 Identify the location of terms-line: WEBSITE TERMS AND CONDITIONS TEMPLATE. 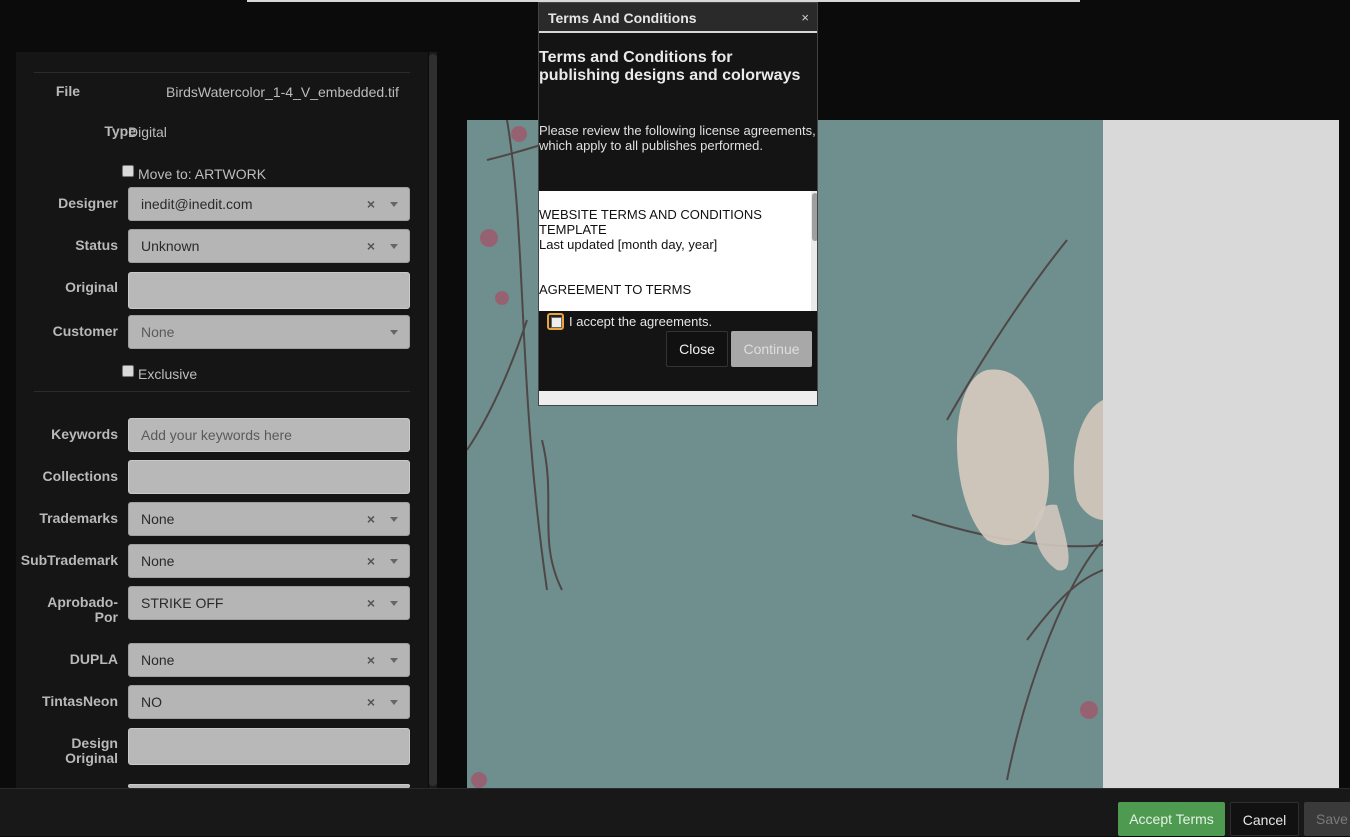
(650, 222).